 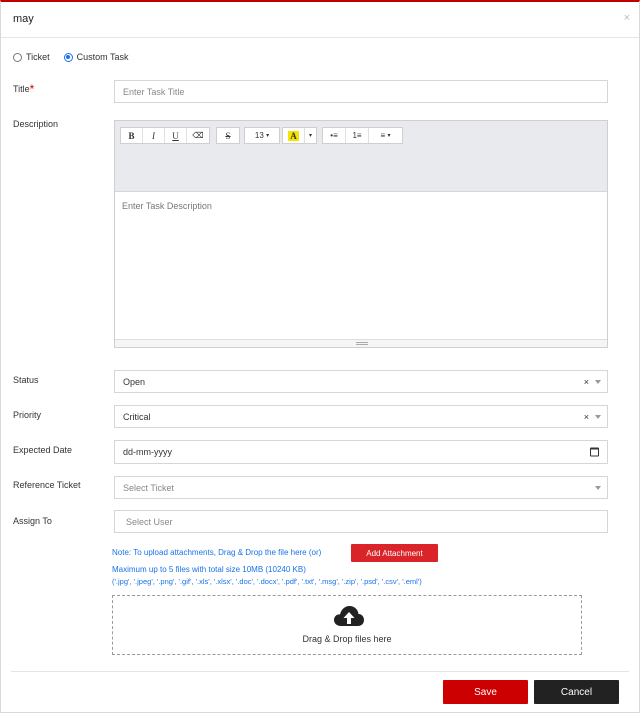 What do you see at coordinates (38, 57) in the screenshot?
I see `radio-ticket-label: Ticket` at bounding box center [38, 57].